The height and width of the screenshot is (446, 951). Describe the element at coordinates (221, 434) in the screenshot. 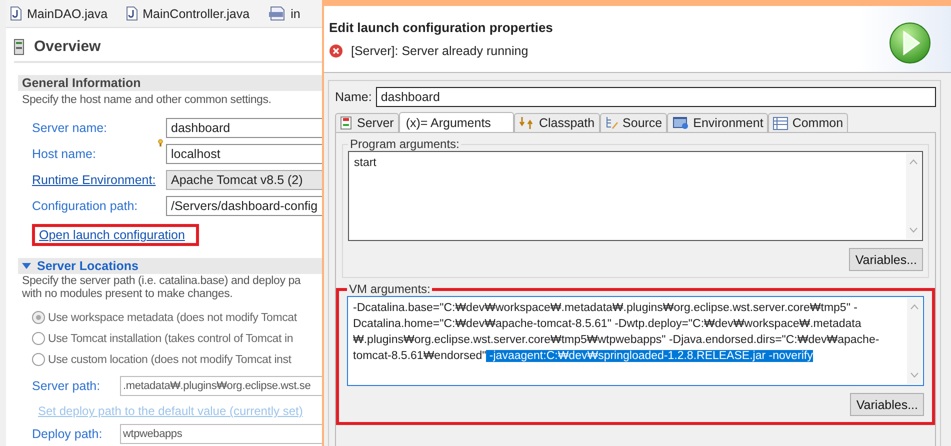

I see `deploy-path-field: wtpwebapps` at that location.